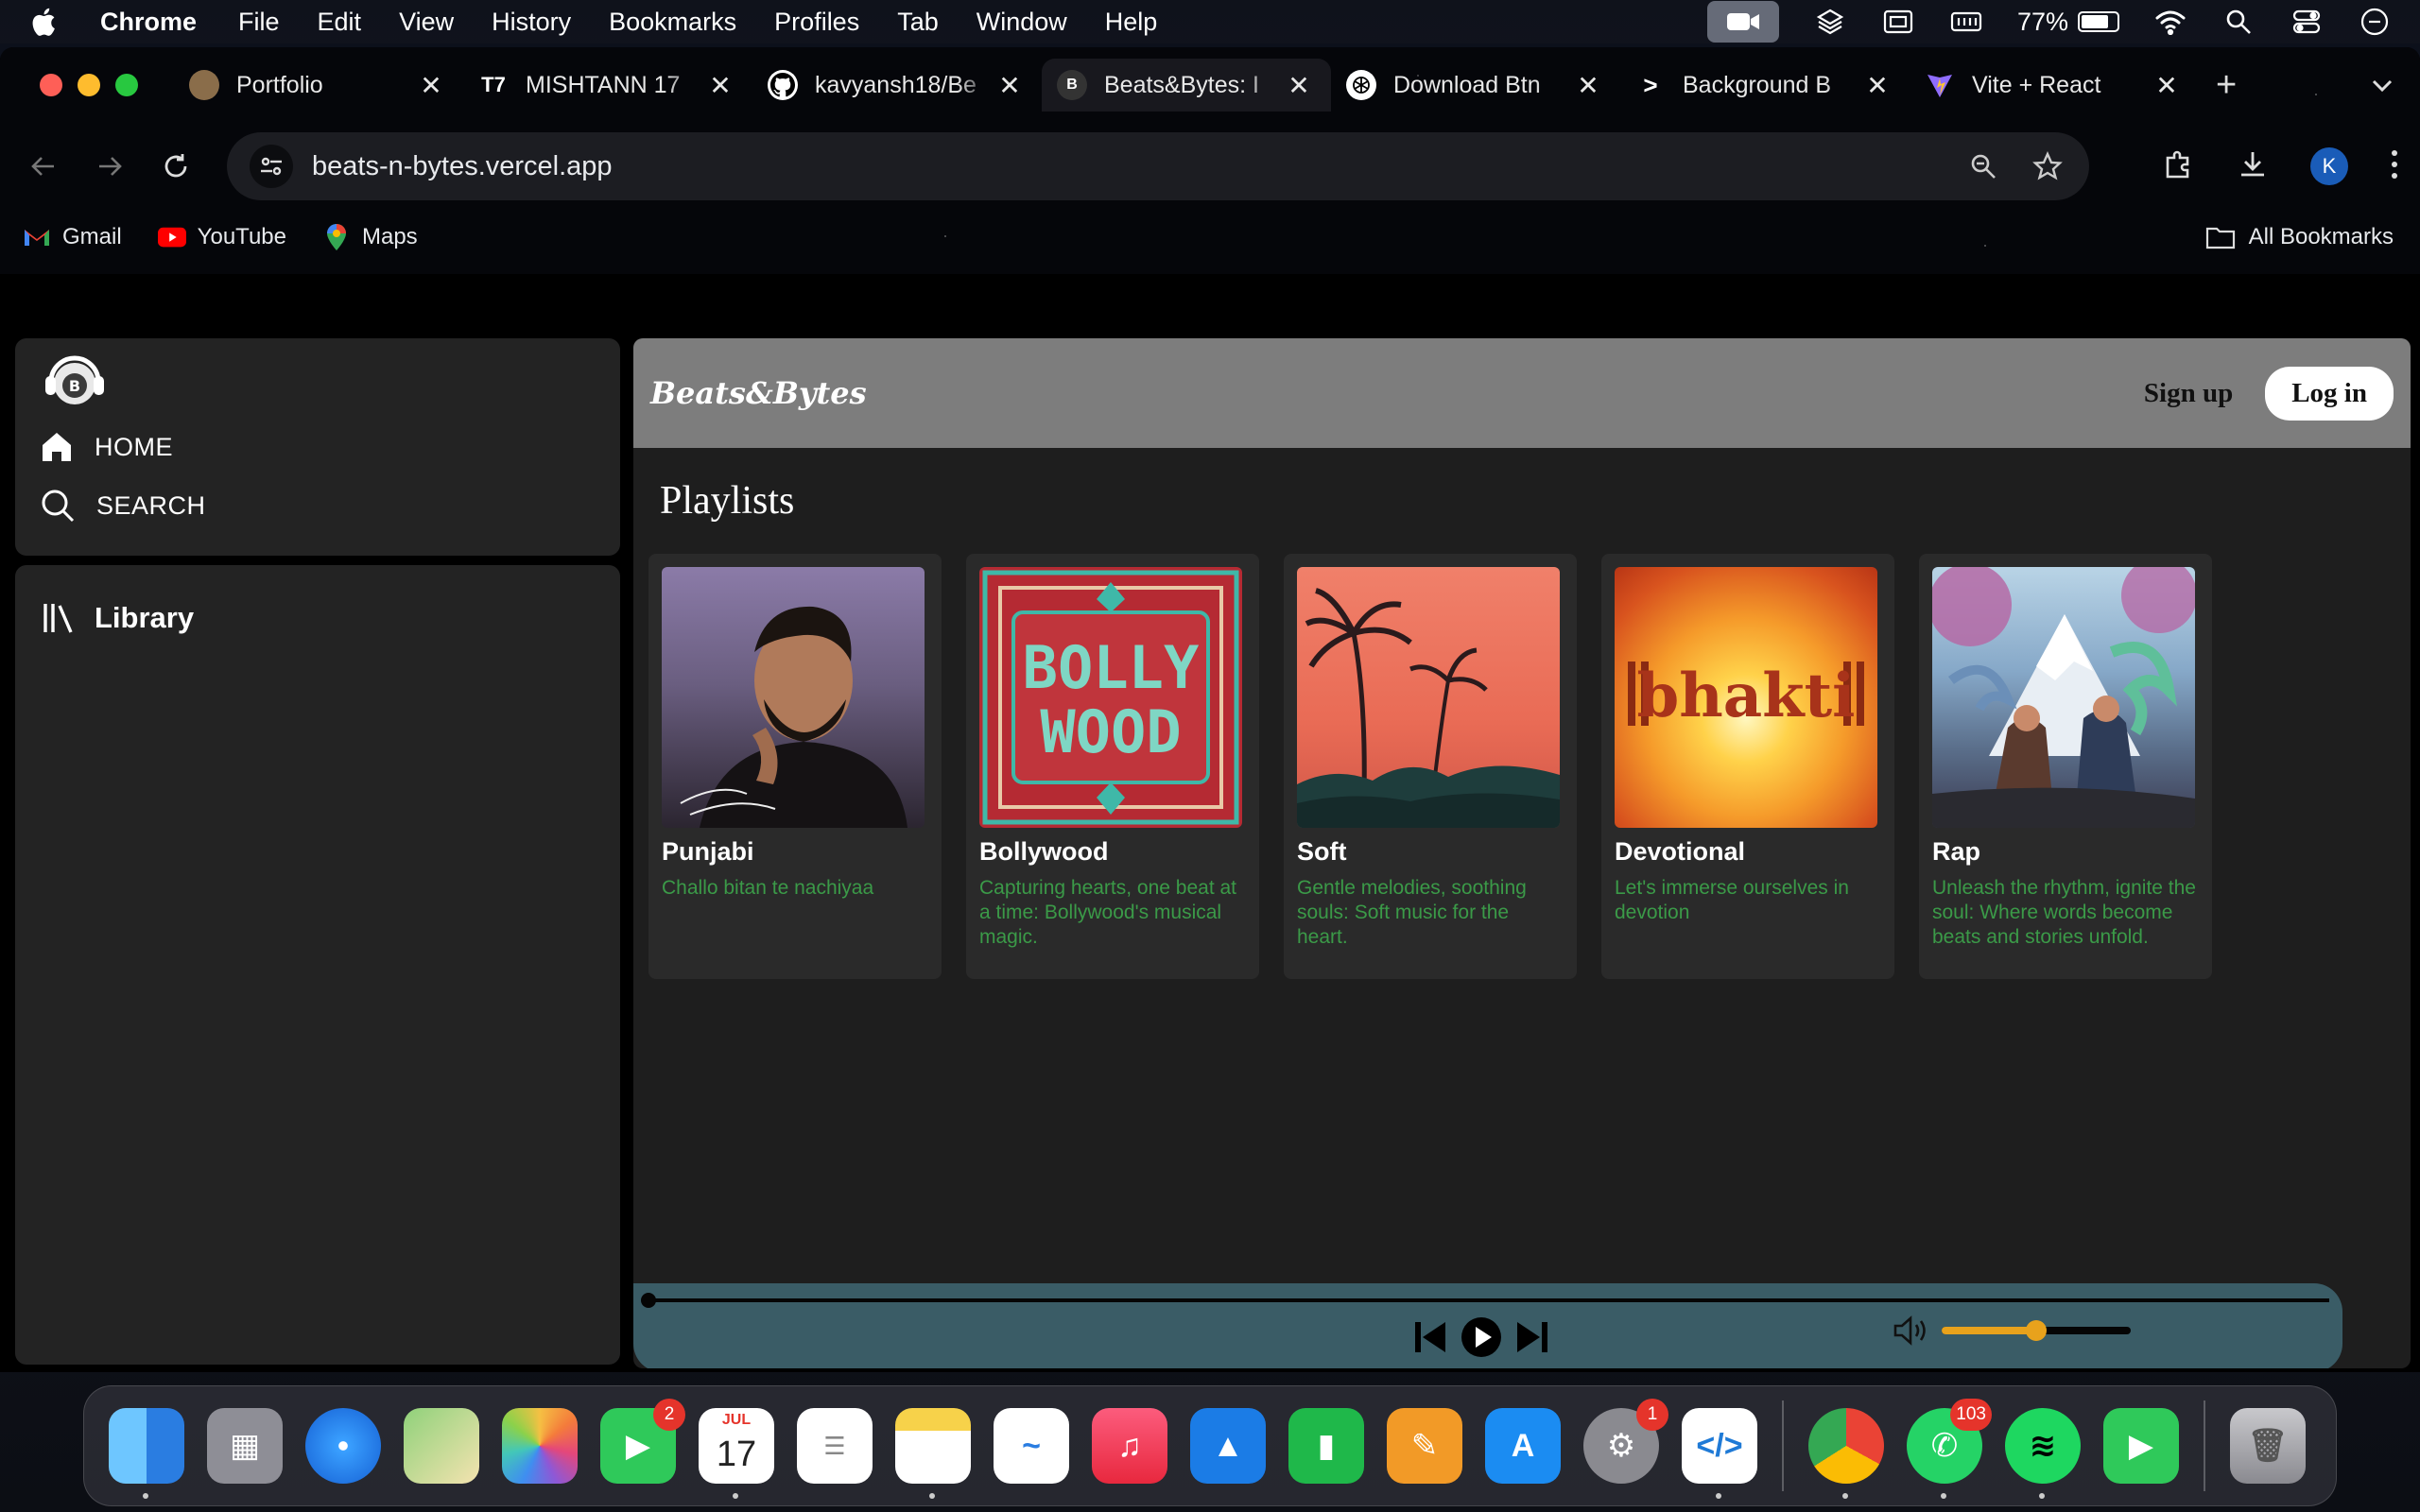  I want to click on seek-bar, so click(1488, 1300).